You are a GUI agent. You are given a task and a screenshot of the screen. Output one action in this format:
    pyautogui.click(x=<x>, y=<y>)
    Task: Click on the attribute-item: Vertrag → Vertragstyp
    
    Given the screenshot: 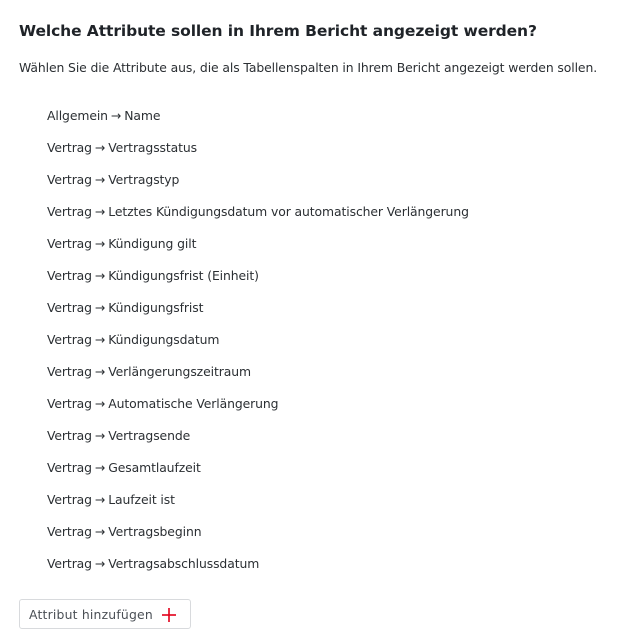 What is the action you would take?
    pyautogui.click(x=258, y=186)
    